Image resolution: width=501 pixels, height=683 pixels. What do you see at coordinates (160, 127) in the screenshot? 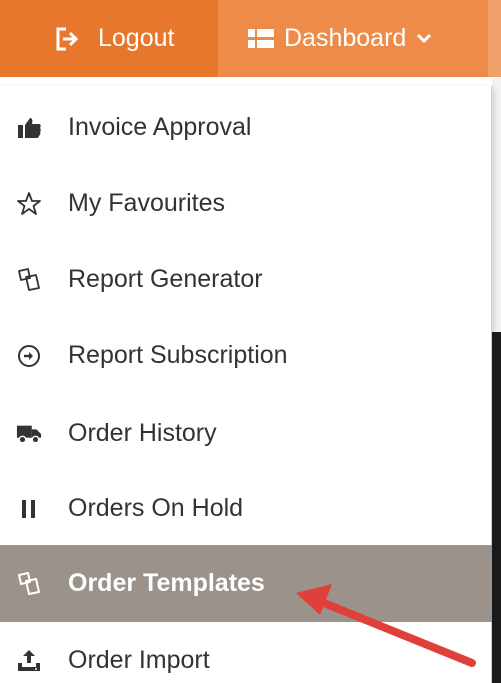
I see `menu-item-label: Invoice Approval` at bounding box center [160, 127].